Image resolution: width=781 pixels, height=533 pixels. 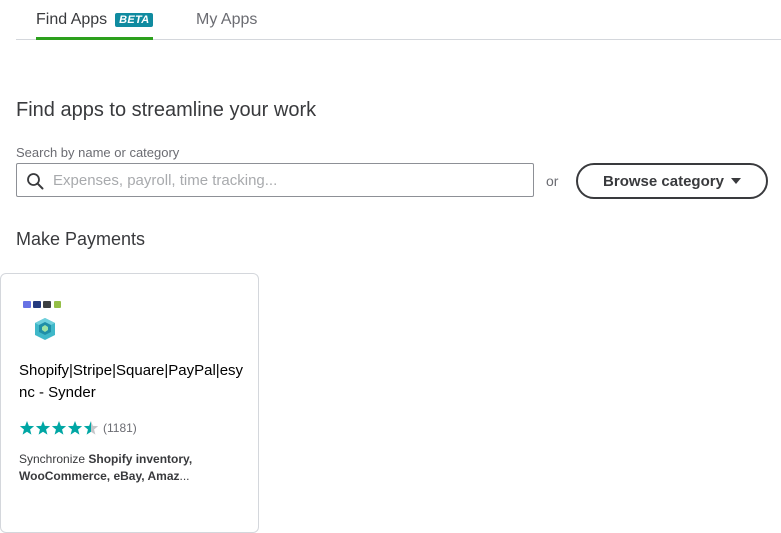 What do you see at coordinates (98, 152) in the screenshot?
I see `search-label: Search by name or category` at bounding box center [98, 152].